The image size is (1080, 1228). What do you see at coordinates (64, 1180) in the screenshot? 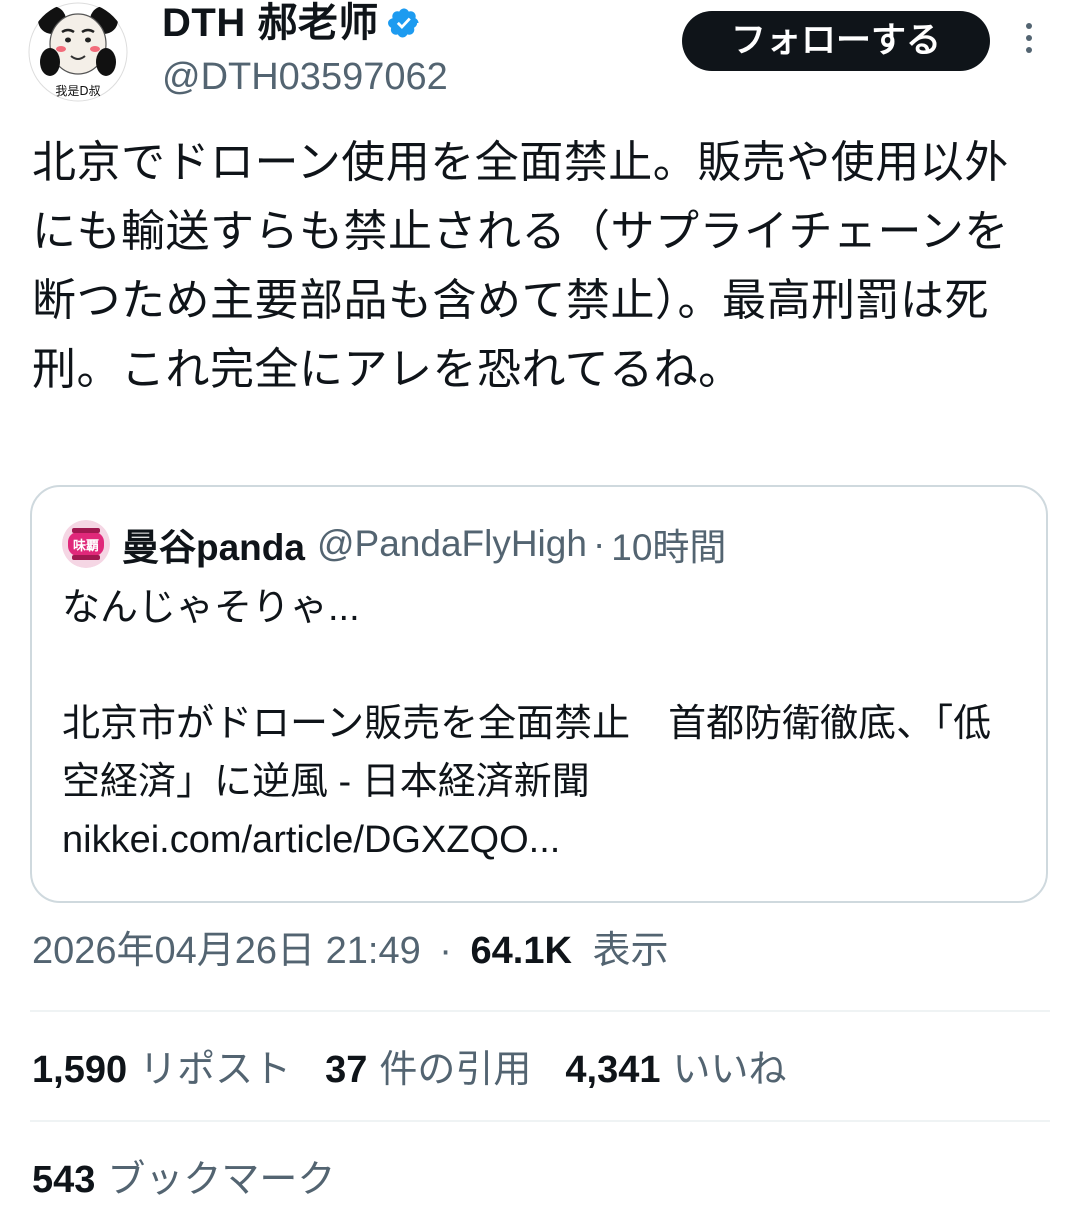
I see `bookmarks-count: 543` at bounding box center [64, 1180].